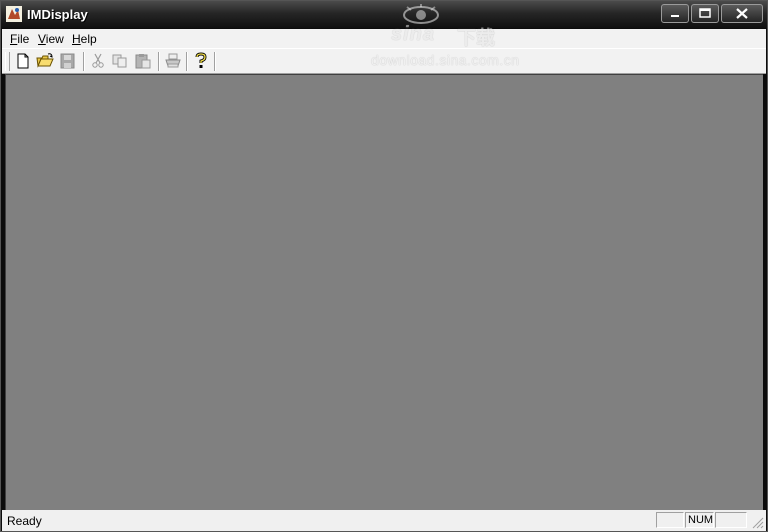  What do you see at coordinates (88, 39) in the screenshot?
I see `menu-help-rest: elp` at bounding box center [88, 39].